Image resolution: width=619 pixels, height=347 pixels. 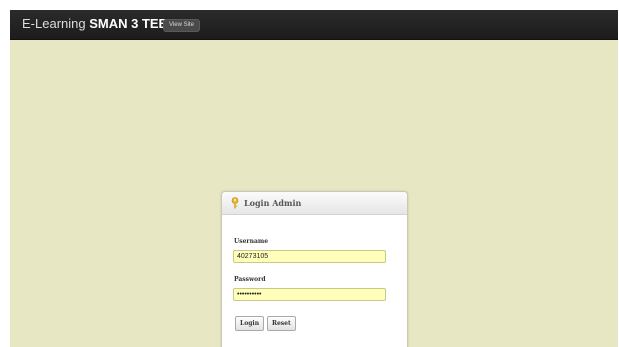 I want to click on login-panel-title: Login Admin, so click(x=273, y=203).